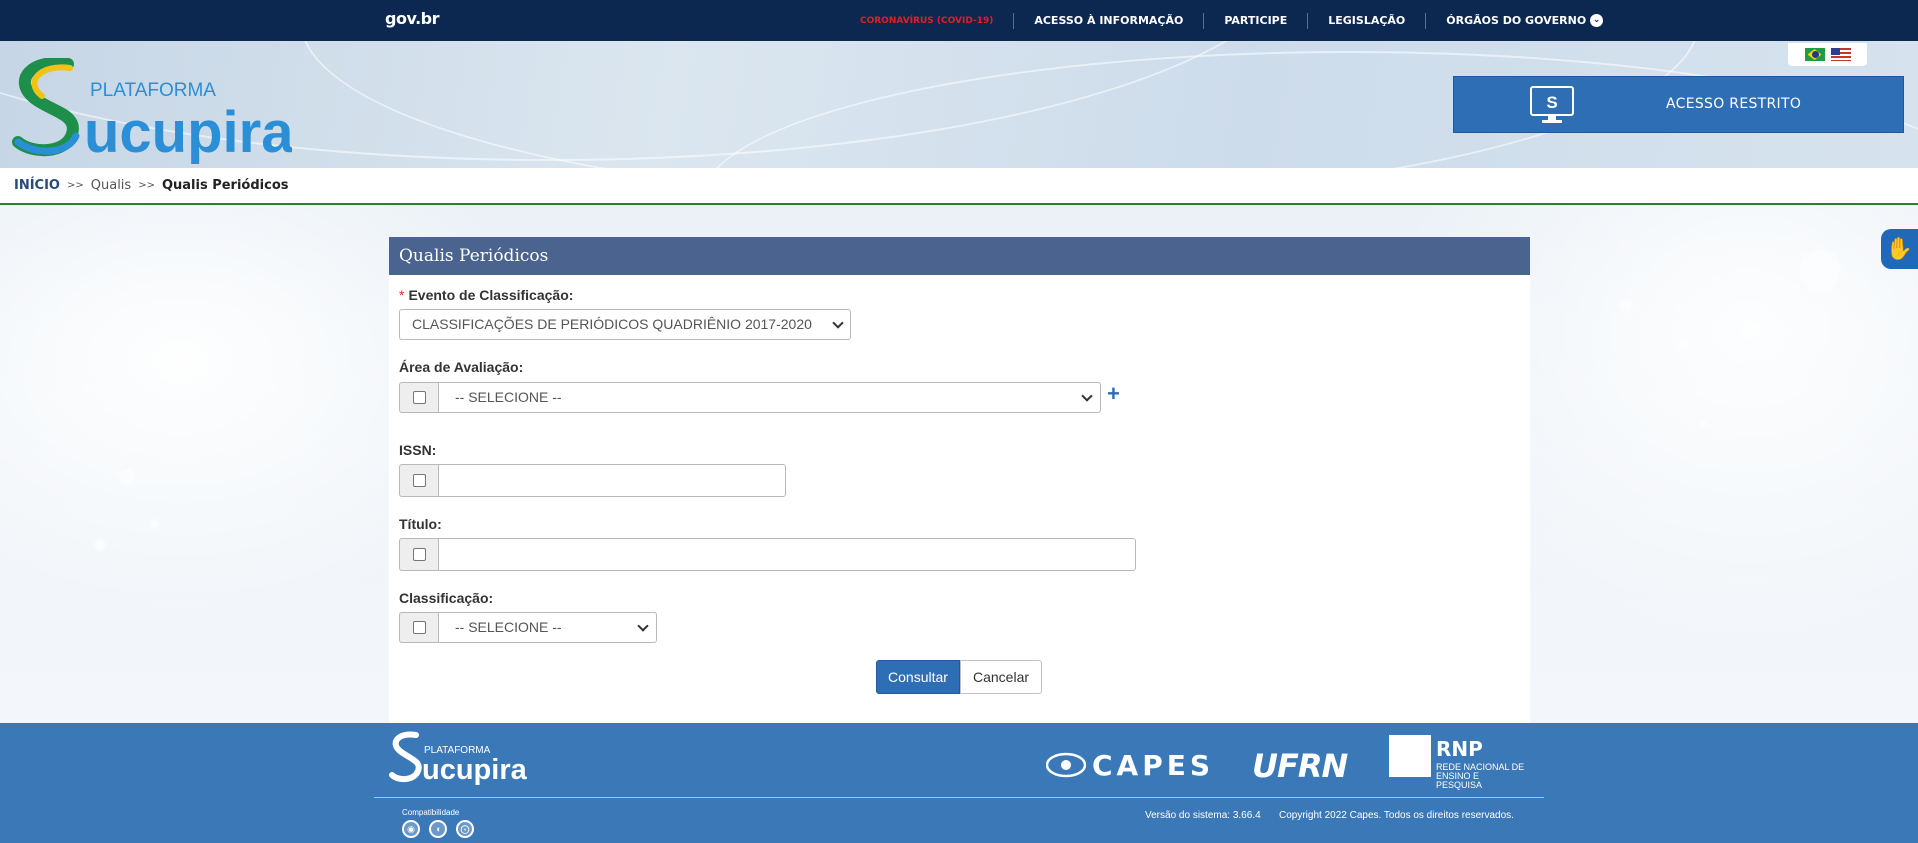 The width and height of the screenshot is (1918, 843). I want to click on link-participe: PARTICIPE, so click(1255, 20).